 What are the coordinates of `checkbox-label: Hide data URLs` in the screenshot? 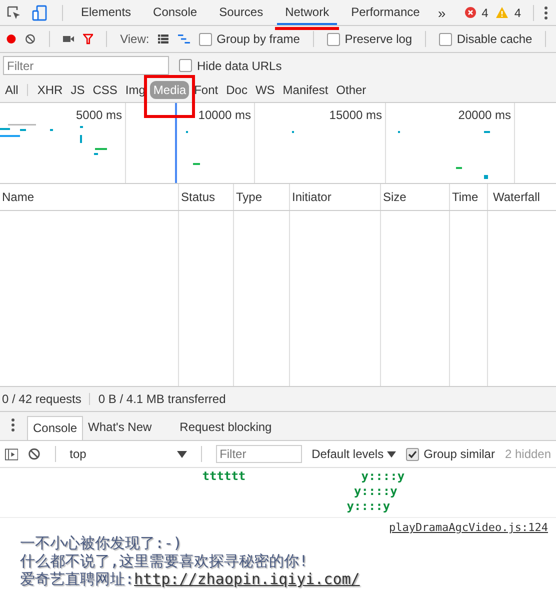 It's located at (239, 65).